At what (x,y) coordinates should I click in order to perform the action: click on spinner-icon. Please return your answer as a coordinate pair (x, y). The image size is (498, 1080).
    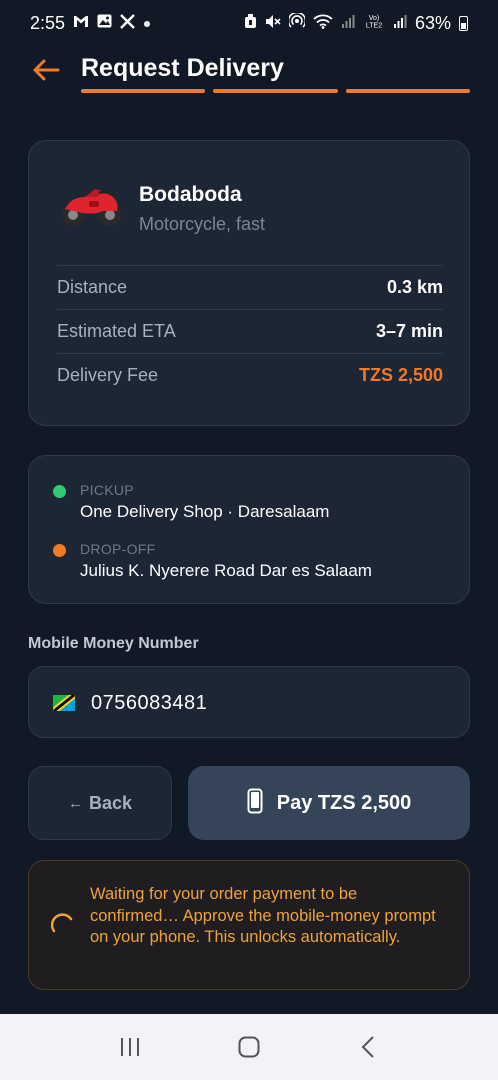
    Looking at the image, I should click on (62, 925).